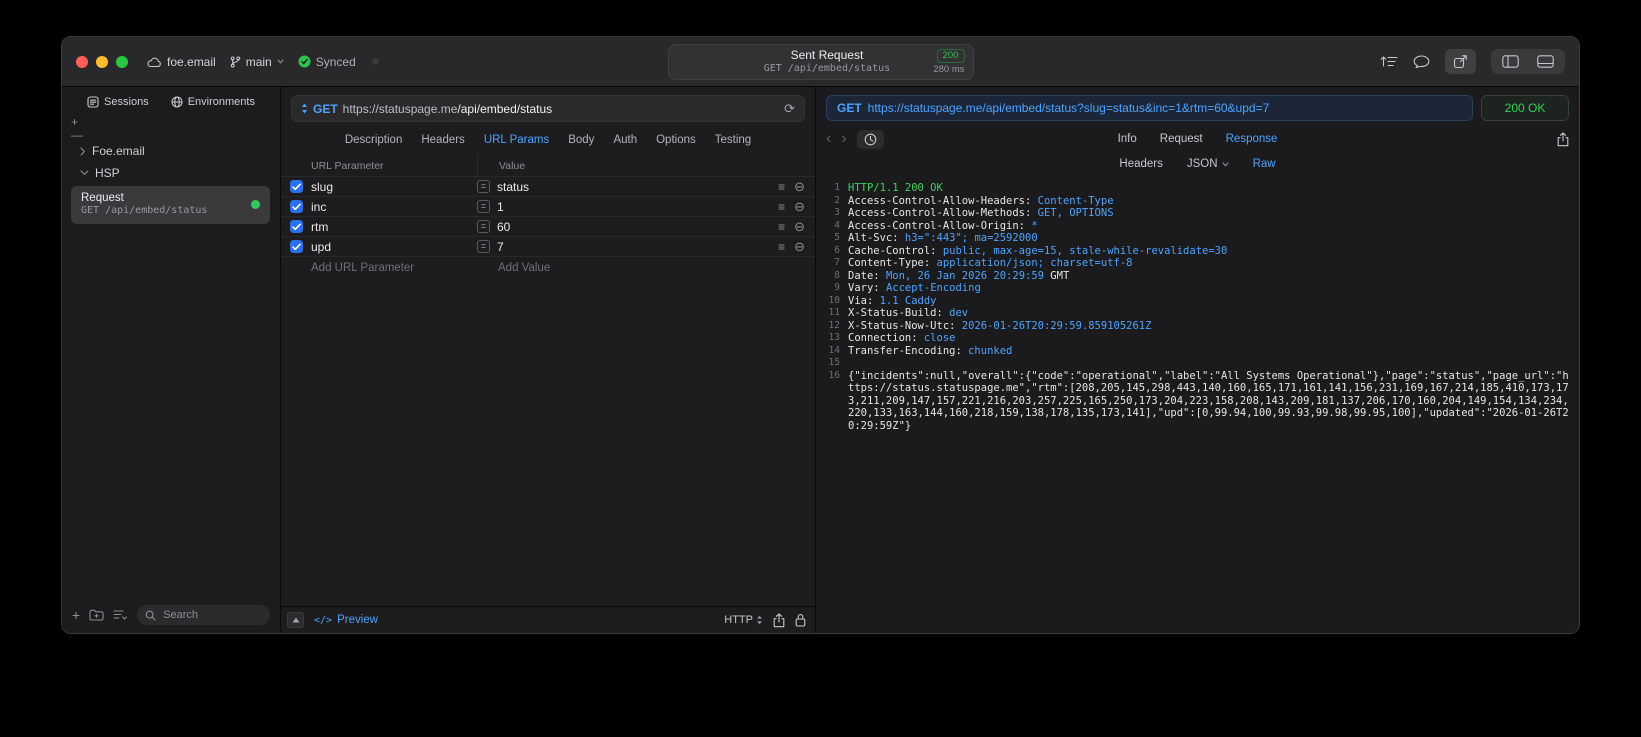 The width and height of the screenshot is (1641, 737). Describe the element at coordinates (394, 247) in the screenshot. I see `param-name: upd` at that location.